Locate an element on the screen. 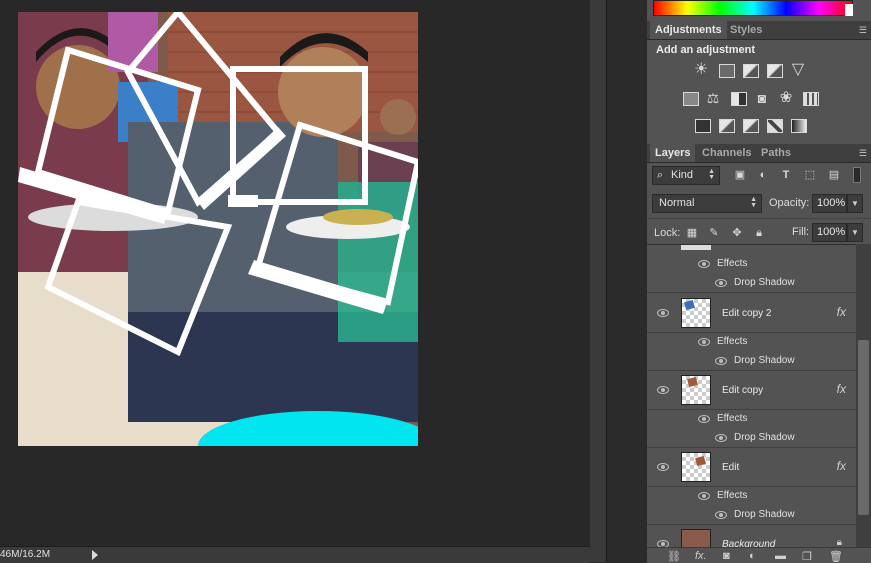  new-layer-icon: ❐ is located at coordinates (807, 556).